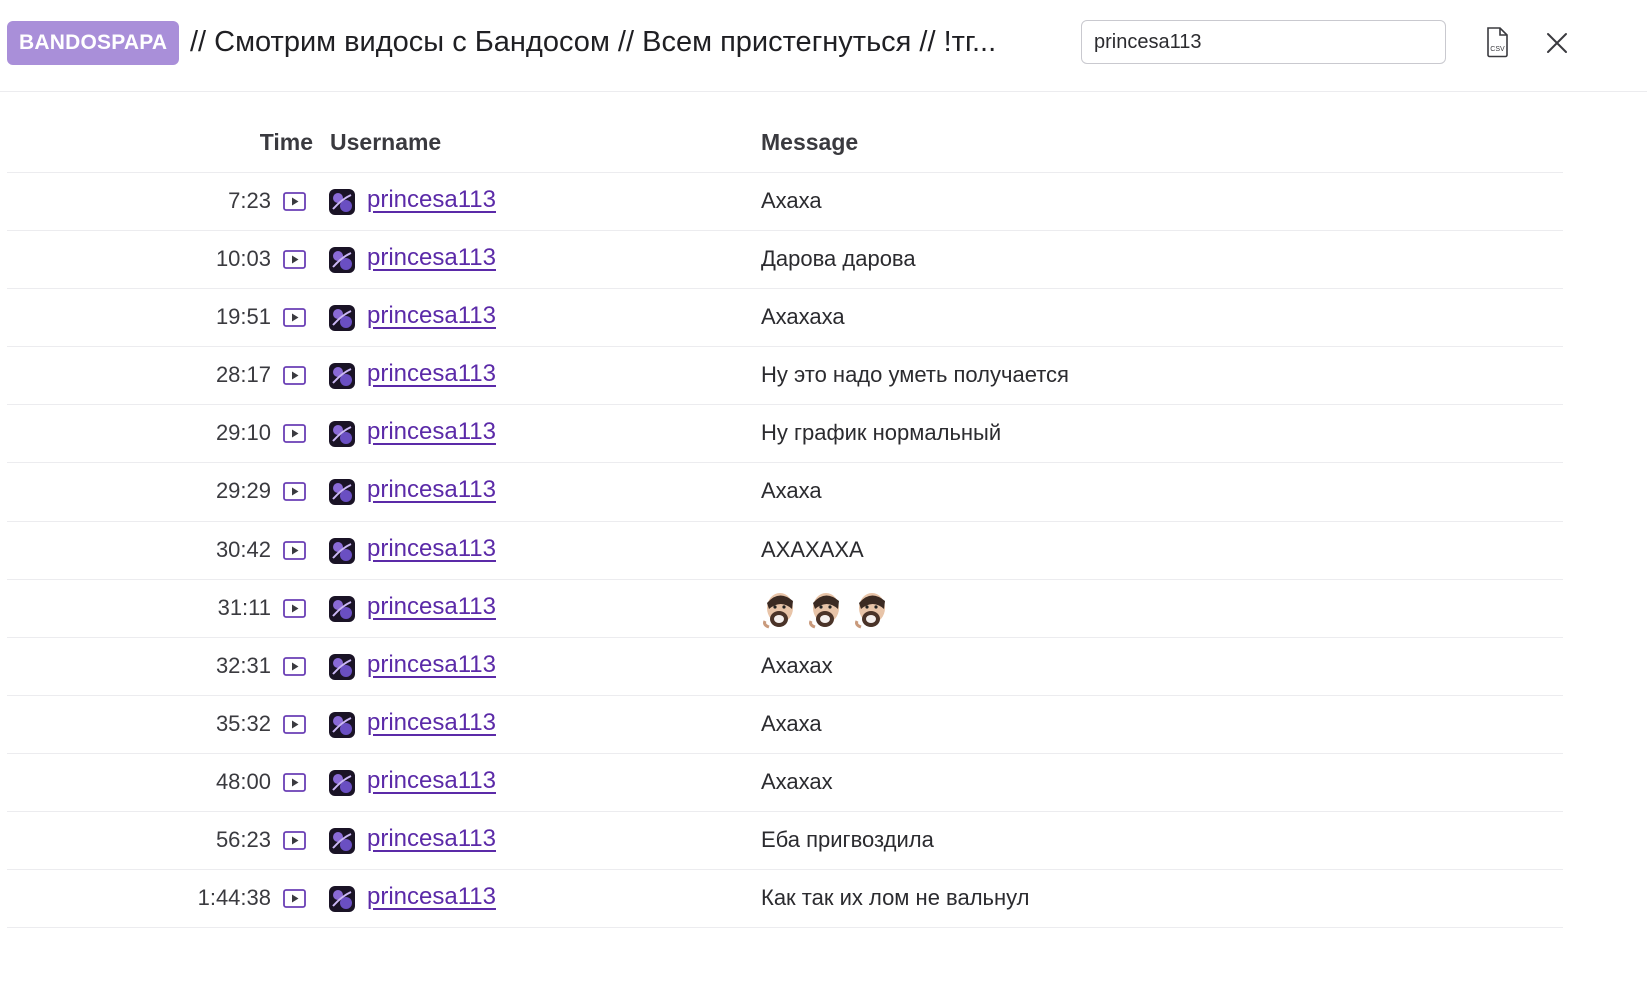 This screenshot has height=983, width=1647. What do you see at coordinates (895, 898) in the screenshot?
I see `message-text: Как так их лом не вальнул` at bounding box center [895, 898].